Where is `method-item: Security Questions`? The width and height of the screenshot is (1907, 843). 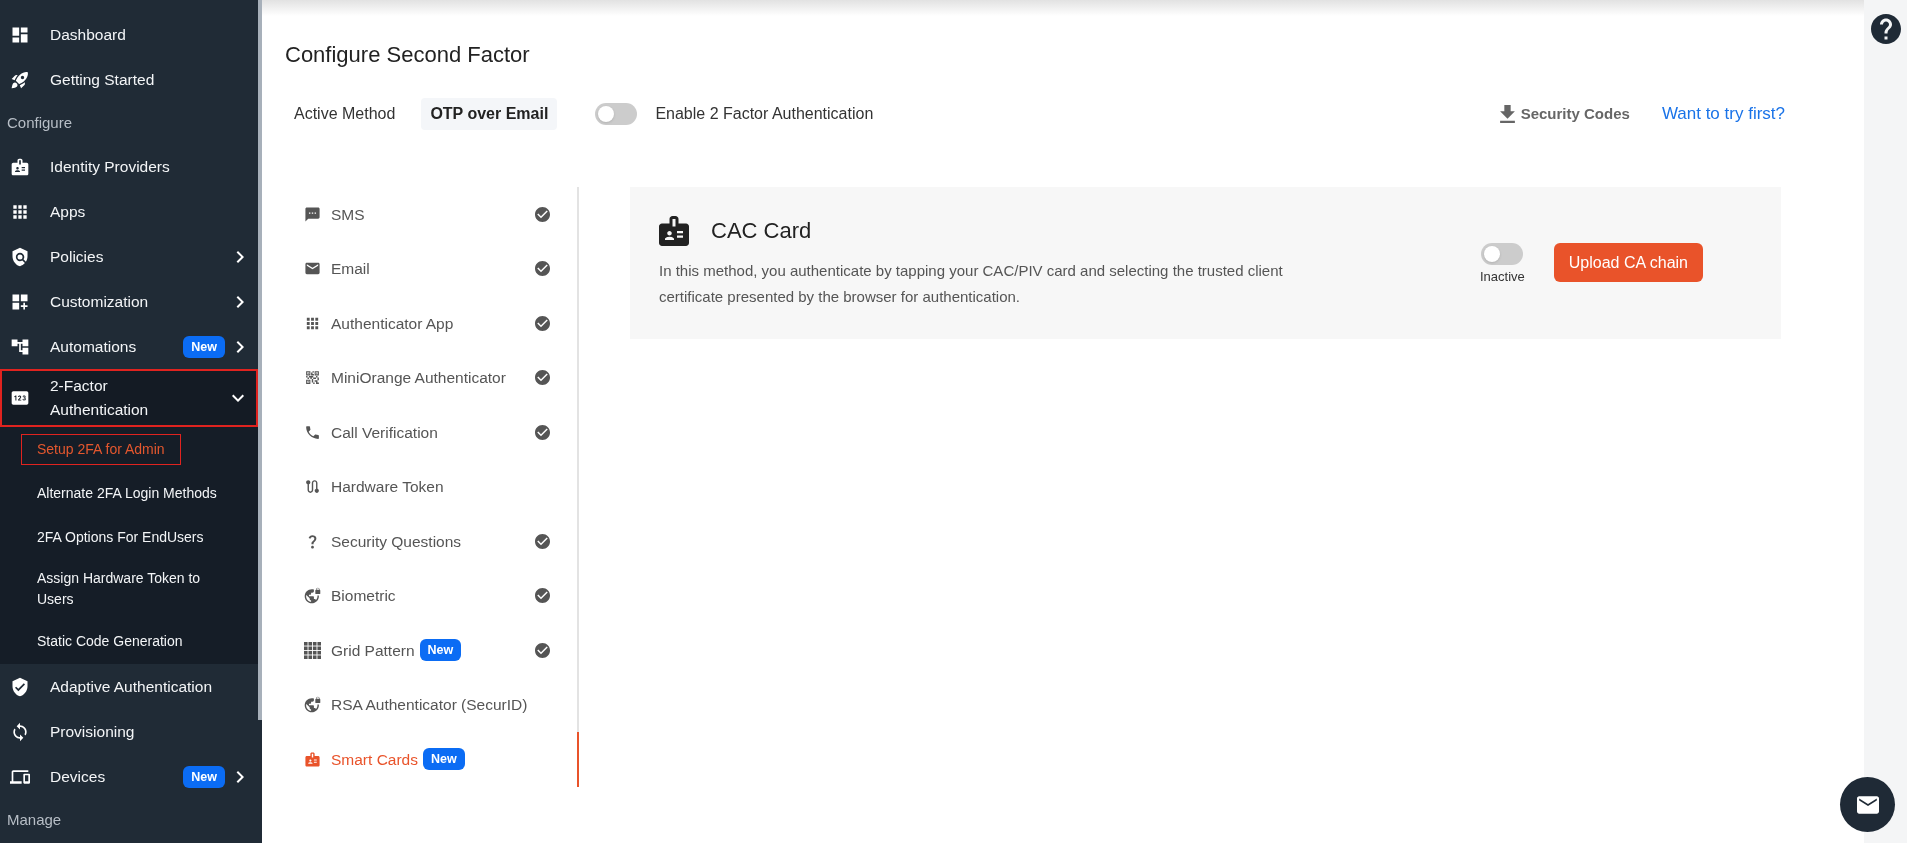
method-item: Security Questions is located at coordinates (439, 541).